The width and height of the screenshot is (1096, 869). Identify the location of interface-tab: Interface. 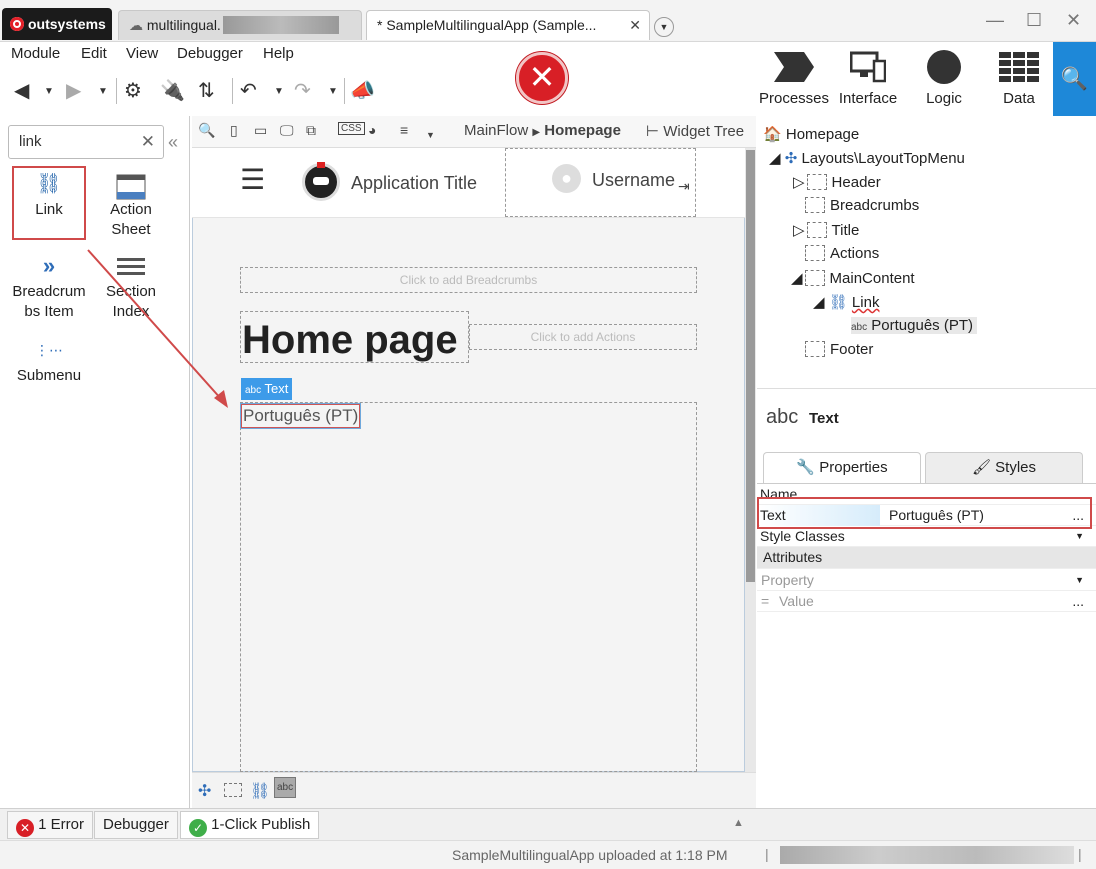
(868, 75).